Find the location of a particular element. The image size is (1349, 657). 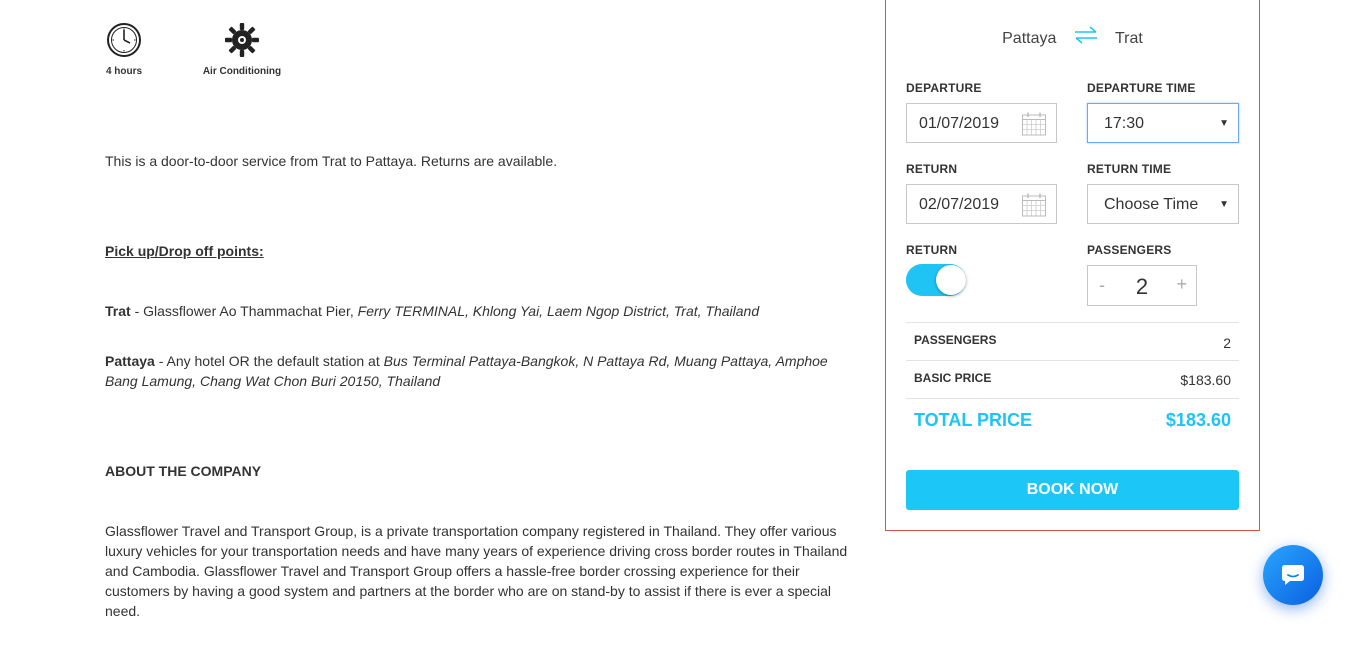

return-time-select: Choose Time ▼ is located at coordinates (1163, 204).